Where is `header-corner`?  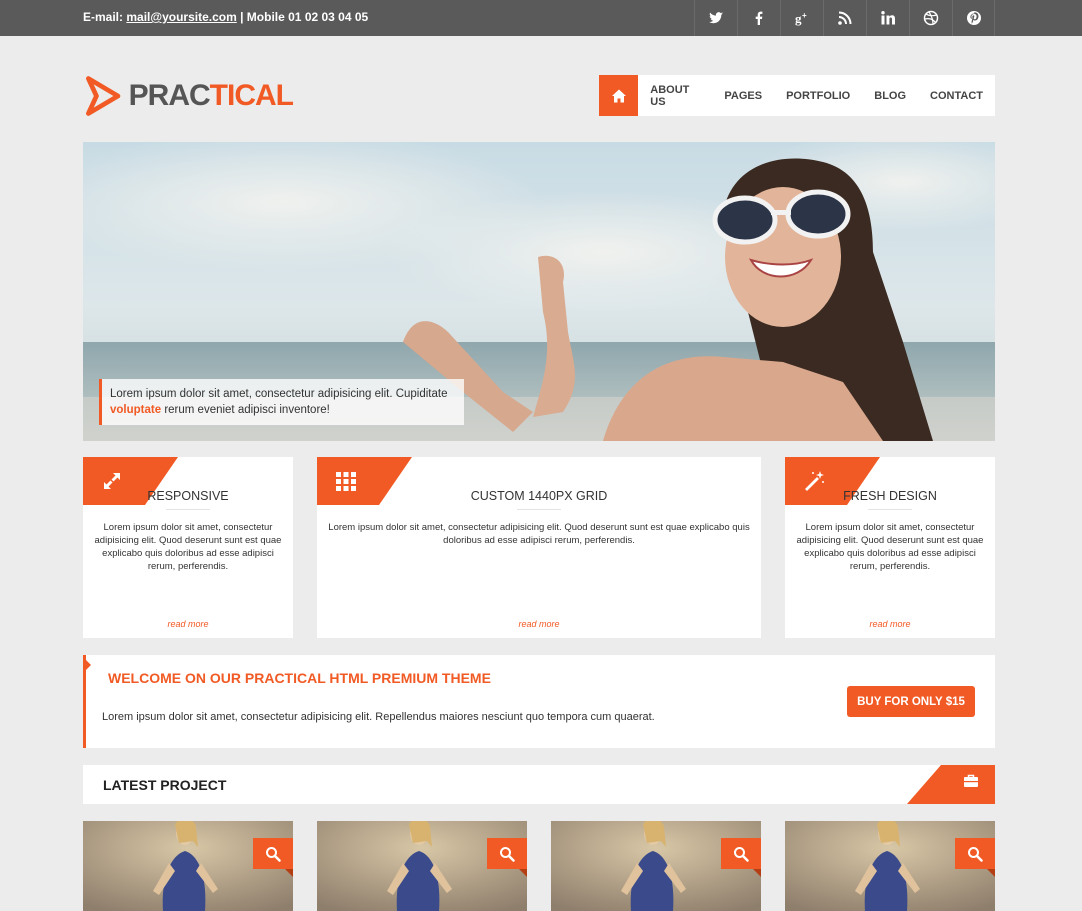 header-corner is located at coordinates (951, 784).